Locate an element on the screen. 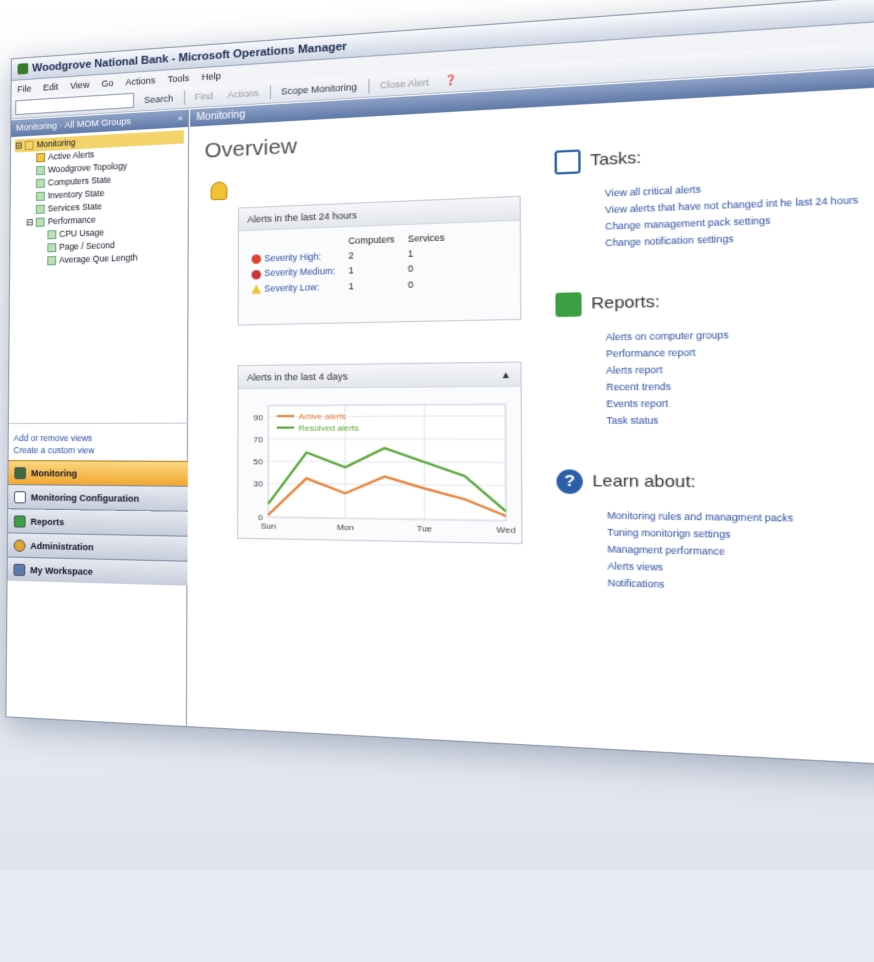 Image resolution: width=874 pixels, height=962 pixels. severity-medium-link: Severity Medium: is located at coordinates (299, 272).